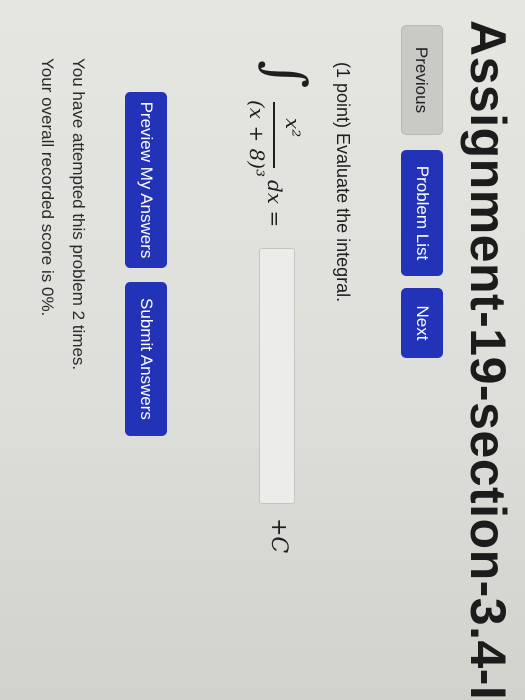  I want to click on integrand-numerator: x², so click(293, 128).